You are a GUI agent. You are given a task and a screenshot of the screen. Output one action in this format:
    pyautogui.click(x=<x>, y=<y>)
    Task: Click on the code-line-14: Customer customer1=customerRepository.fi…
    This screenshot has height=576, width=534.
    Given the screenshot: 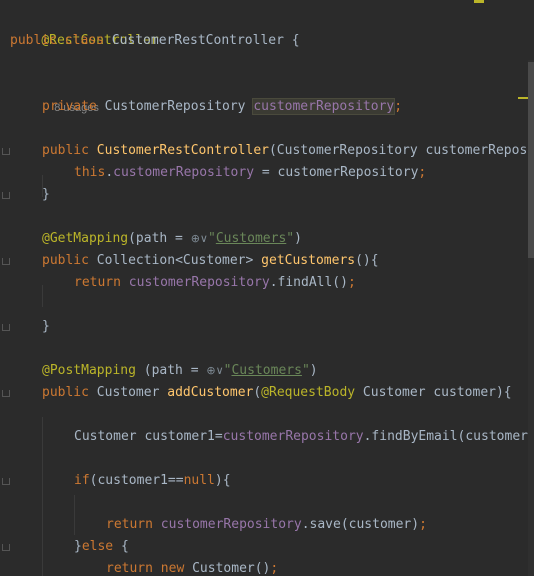 What is the action you would take?
    pyautogui.click(x=301, y=437)
    